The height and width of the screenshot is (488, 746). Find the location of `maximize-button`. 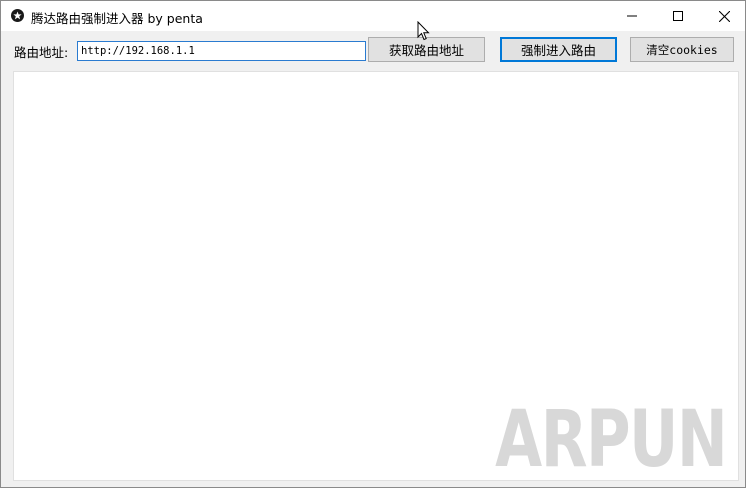

maximize-button is located at coordinates (678, 16).